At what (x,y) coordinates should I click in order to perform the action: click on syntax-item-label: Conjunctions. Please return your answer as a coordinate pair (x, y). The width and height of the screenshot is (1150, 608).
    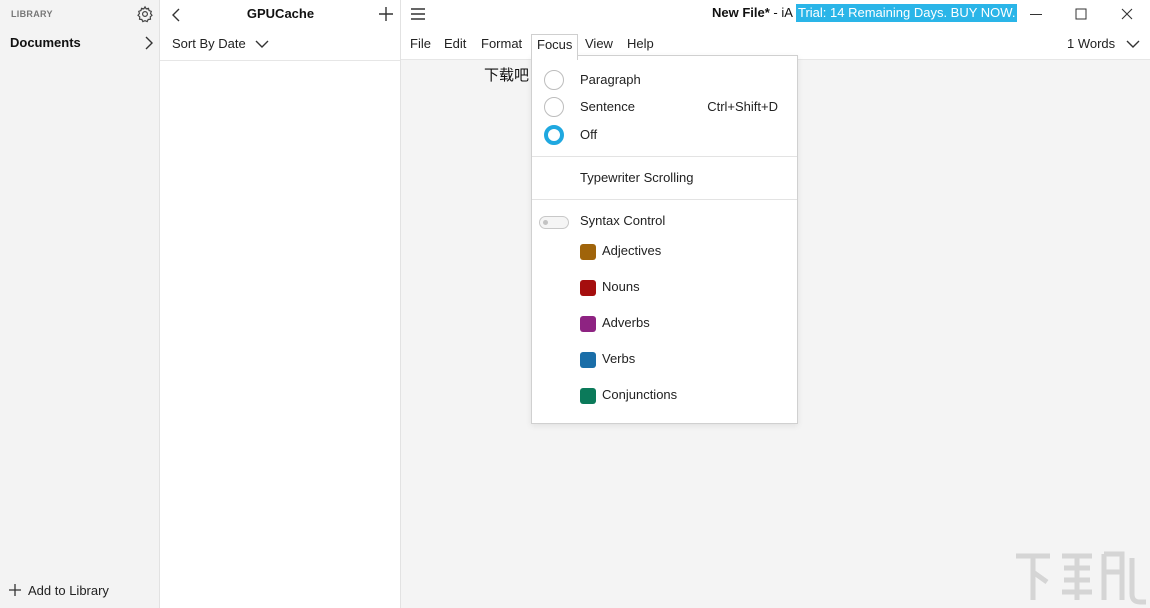
    Looking at the image, I should click on (640, 394).